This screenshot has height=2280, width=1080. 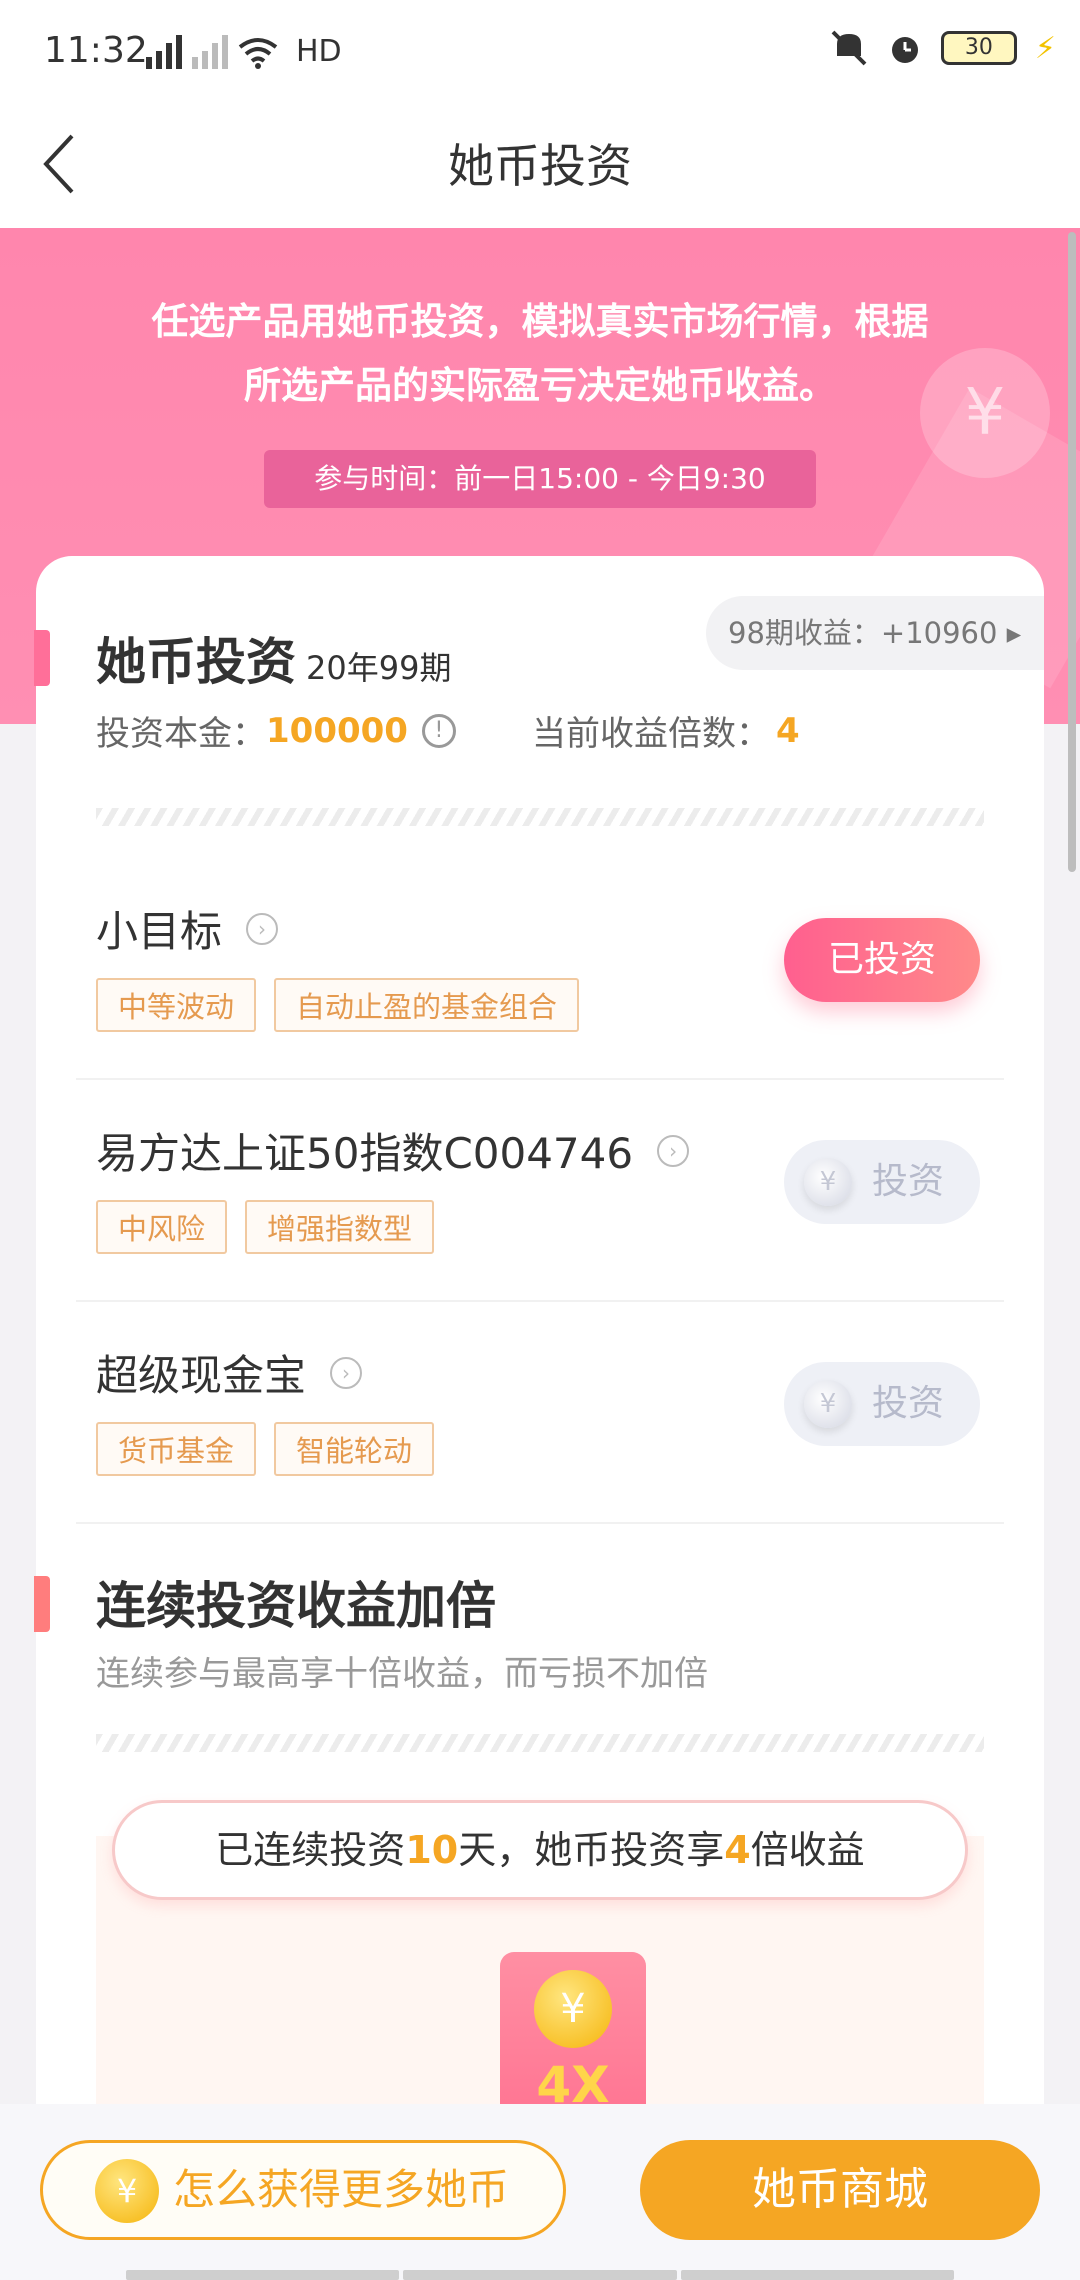 What do you see at coordinates (432, 1850) in the screenshot?
I see `streak-days: 10` at bounding box center [432, 1850].